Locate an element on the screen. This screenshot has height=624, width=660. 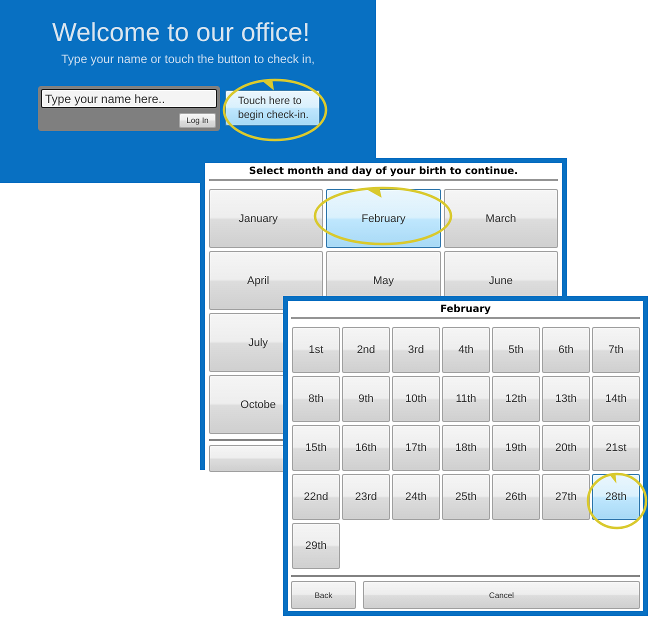
login-button: Log In is located at coordinates (197, 120).